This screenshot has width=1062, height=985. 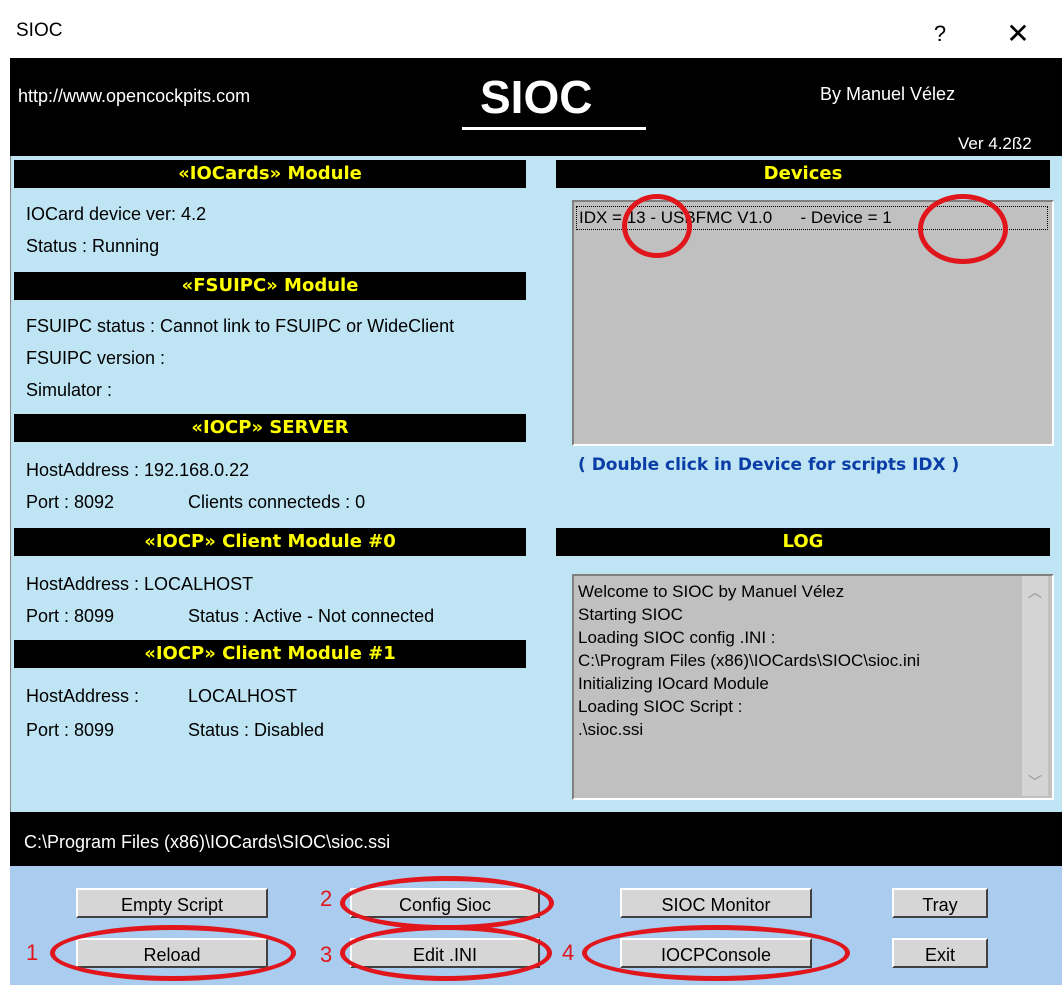 I want to click on annotation-circle-reload, so click(x=173, y=953).